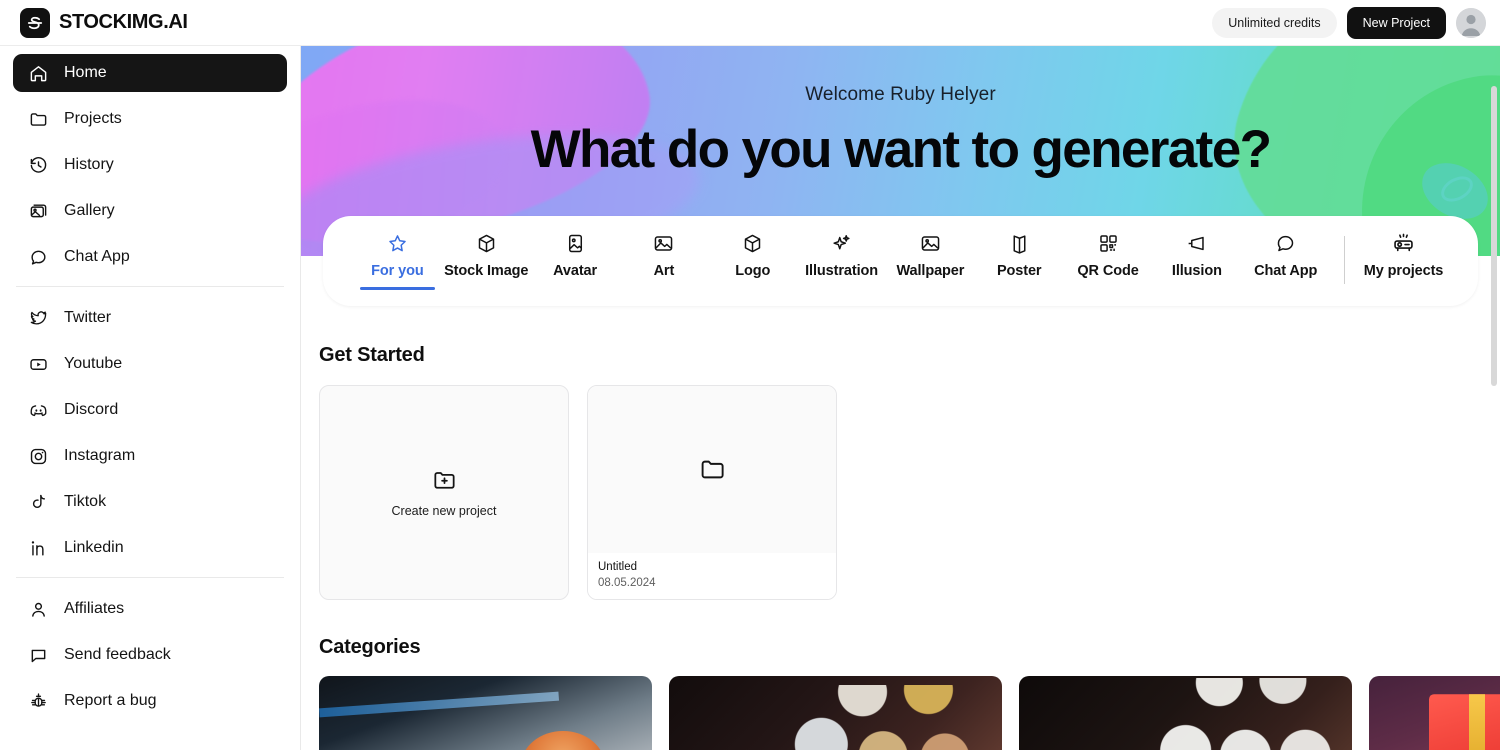 Image resolution: width=1500 pixels, height=750 pixels. Describe the element at coordinates (663, 261) in the screenshot. I see `tab-art: Art` at that location.